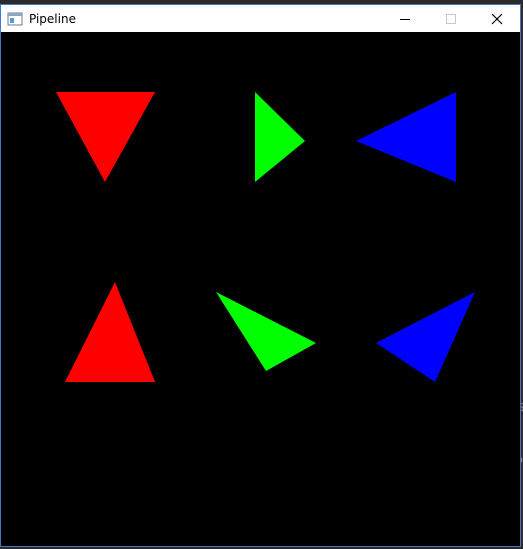 Image resolution: width=523 pixels, height=549 pixels. I want to click on close-icon, so click(497, 18).